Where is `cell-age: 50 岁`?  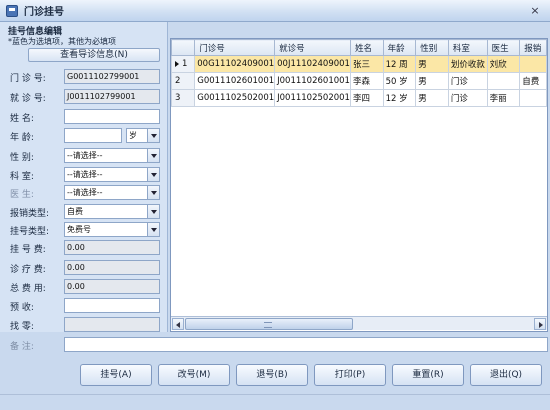
cell-age: 50 岁 is located at coordinates (399, 81).